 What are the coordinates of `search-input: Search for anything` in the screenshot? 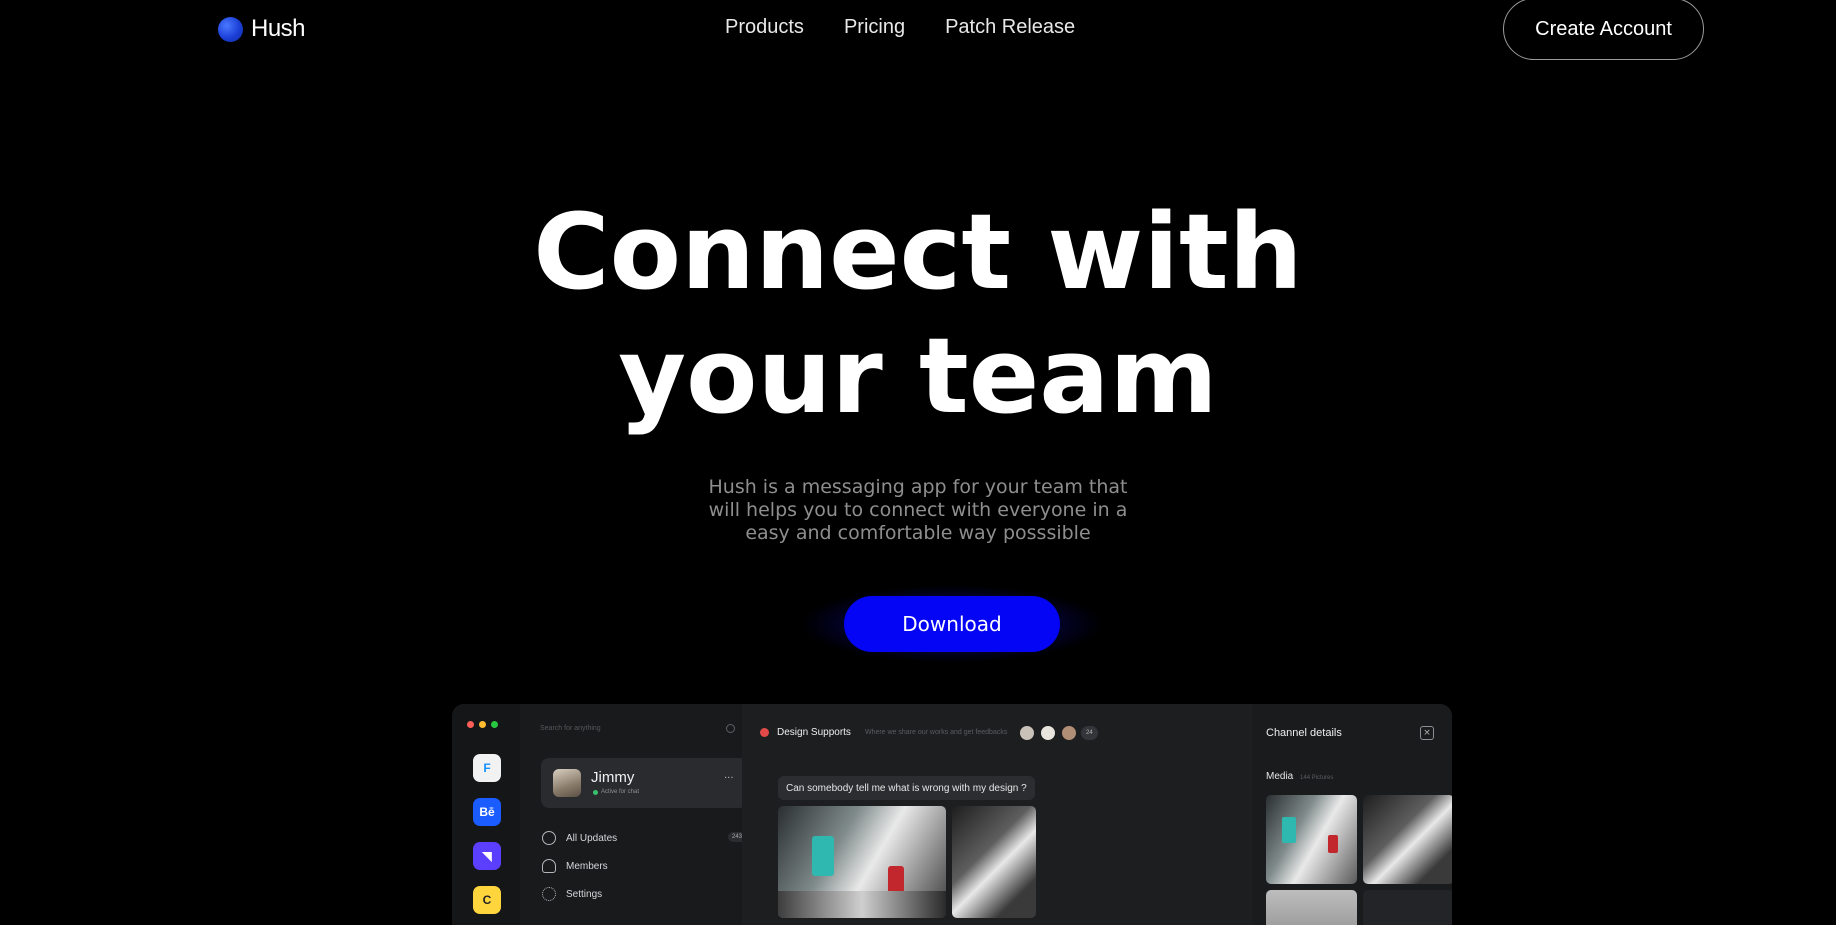 It's located at (635, 732).